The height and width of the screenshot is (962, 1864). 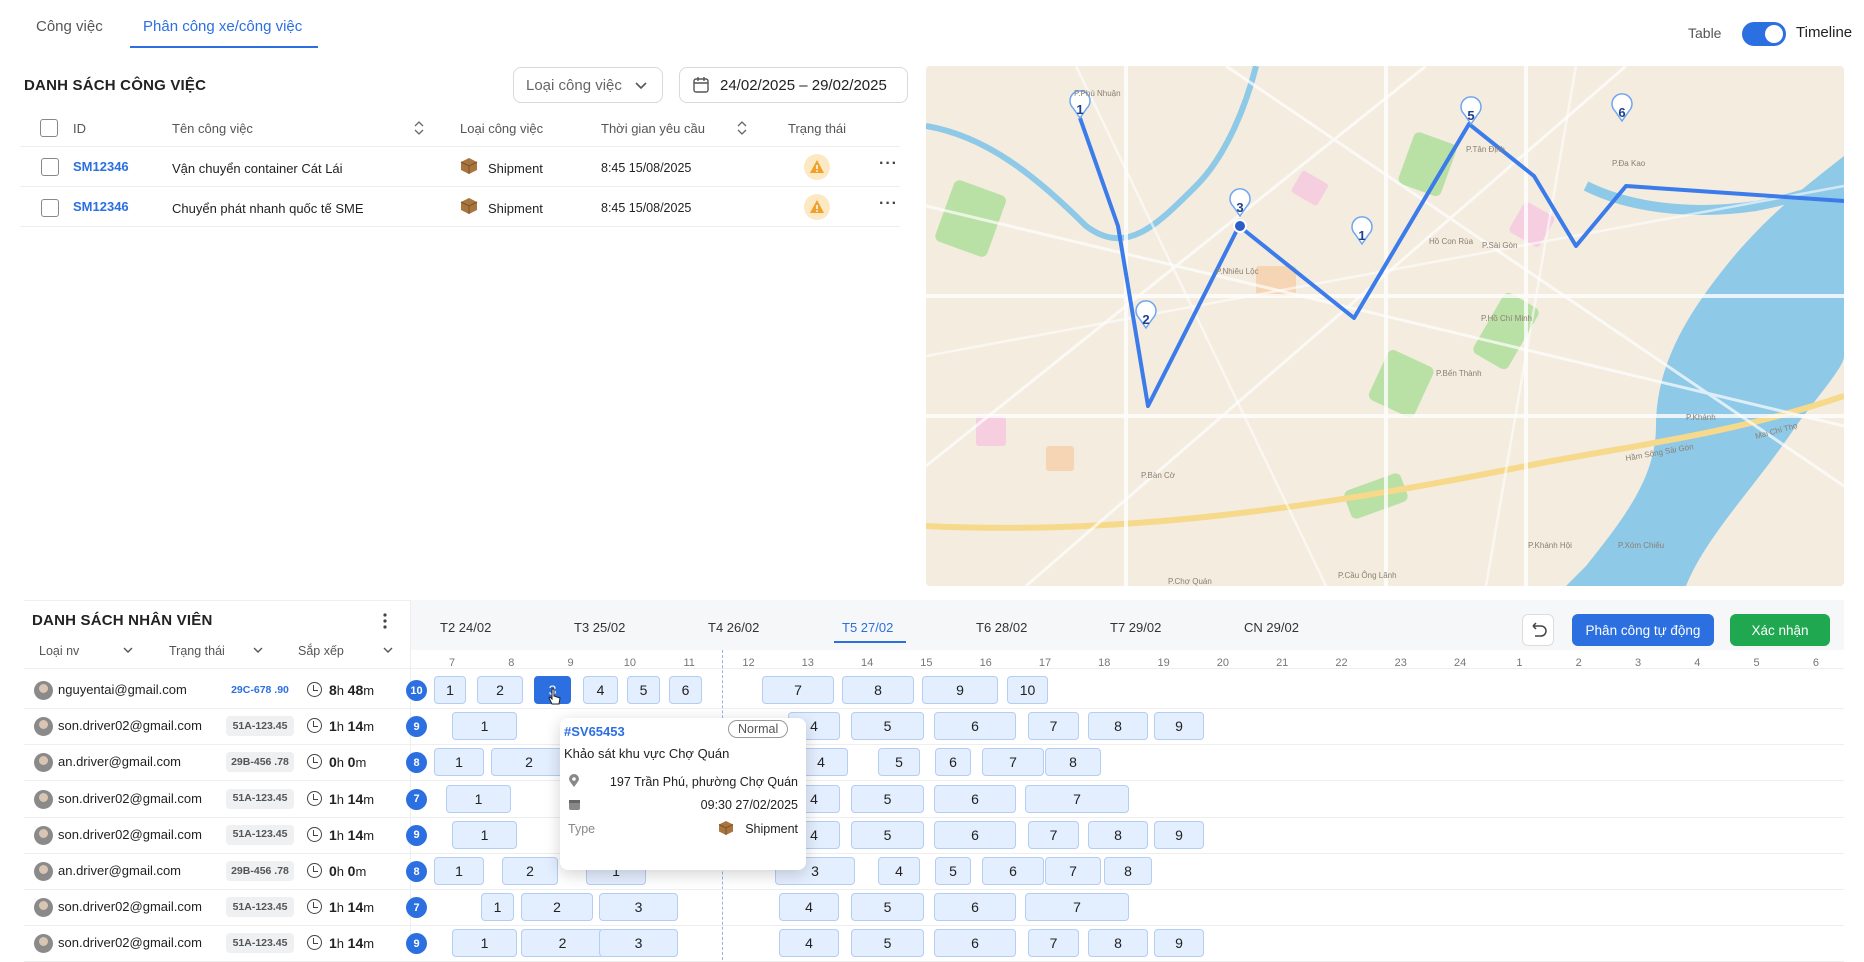 I want to click on timeline-day: T4 26/02, so click(x=733, y=627).